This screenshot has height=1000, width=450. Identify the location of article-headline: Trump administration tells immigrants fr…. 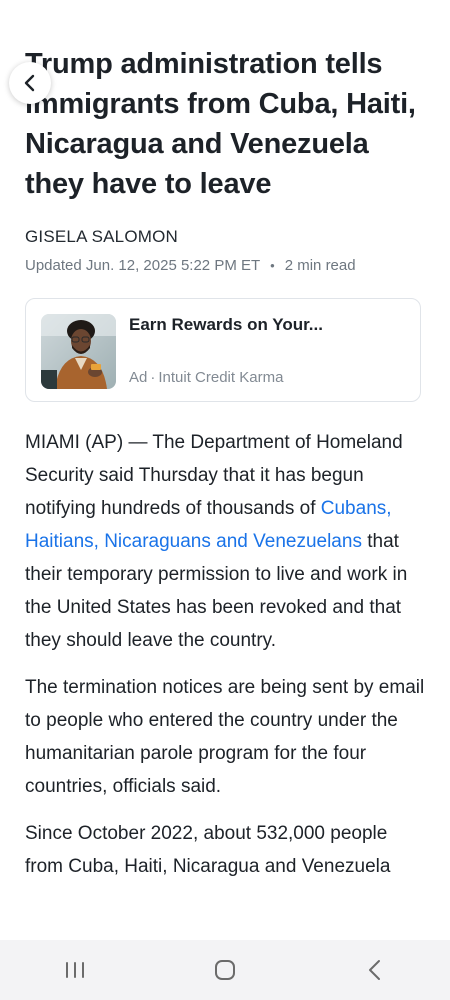
(220, 124).